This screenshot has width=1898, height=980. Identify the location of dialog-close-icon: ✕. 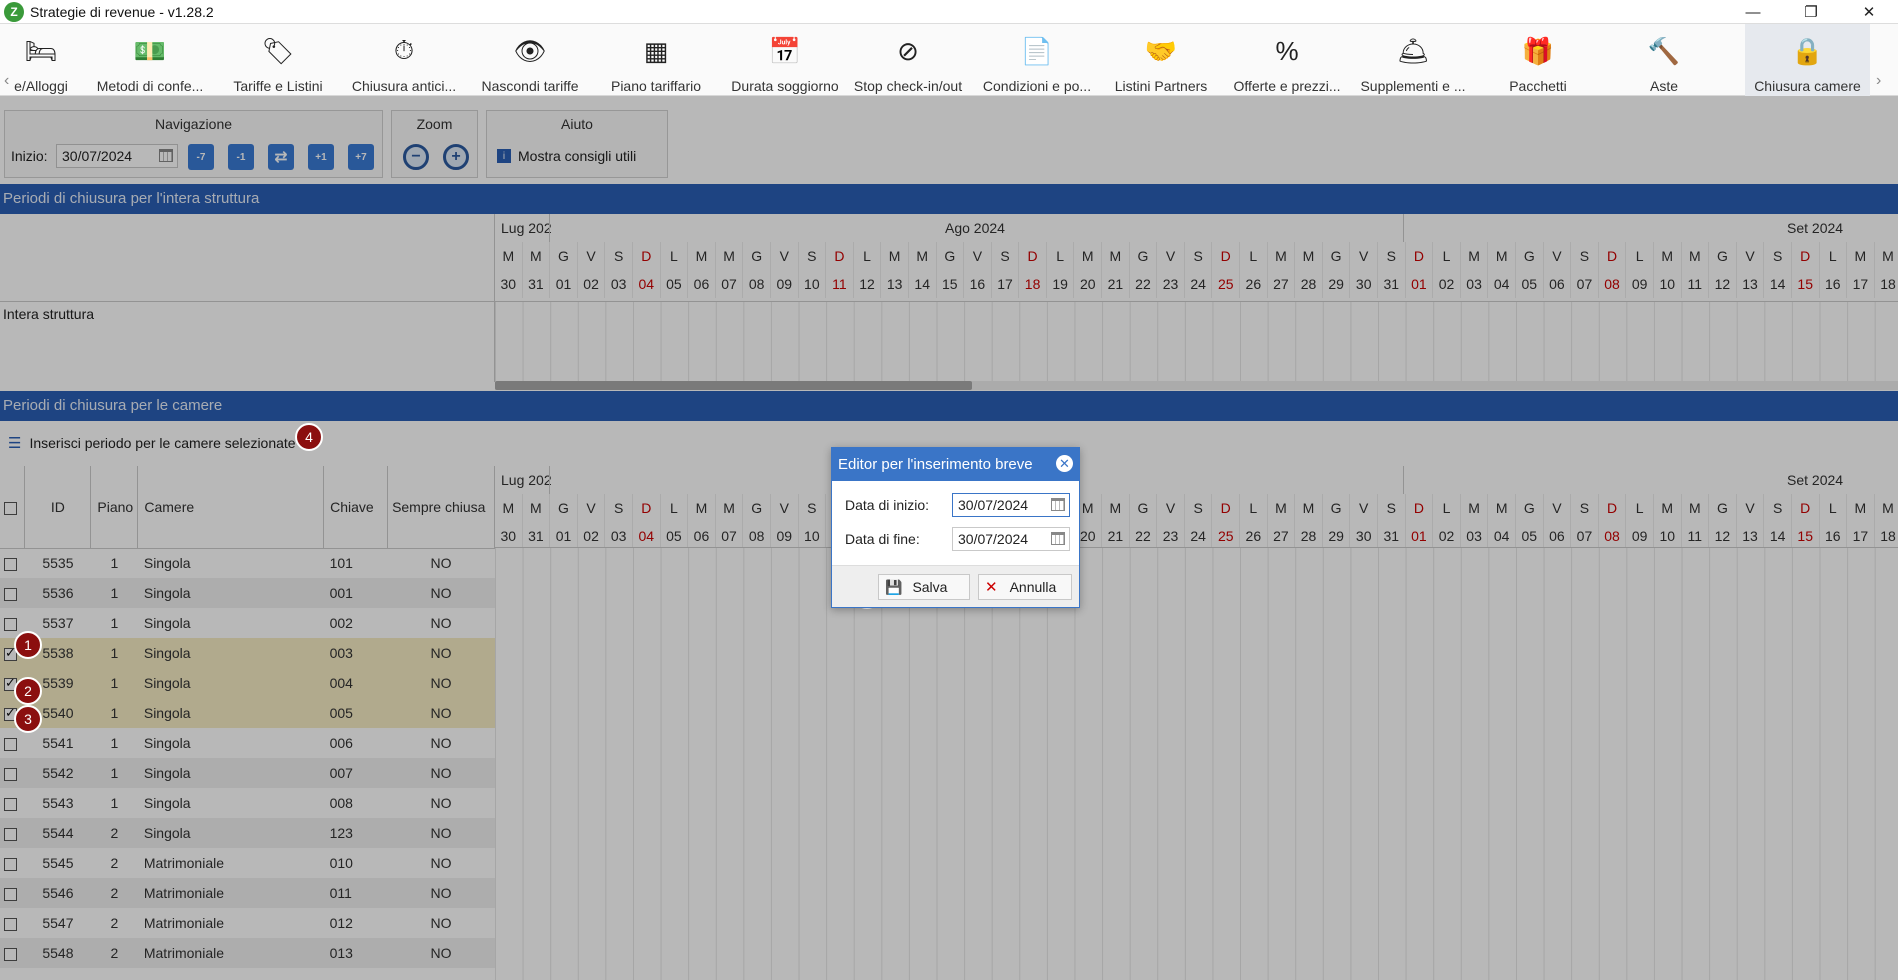
(1064, 463).